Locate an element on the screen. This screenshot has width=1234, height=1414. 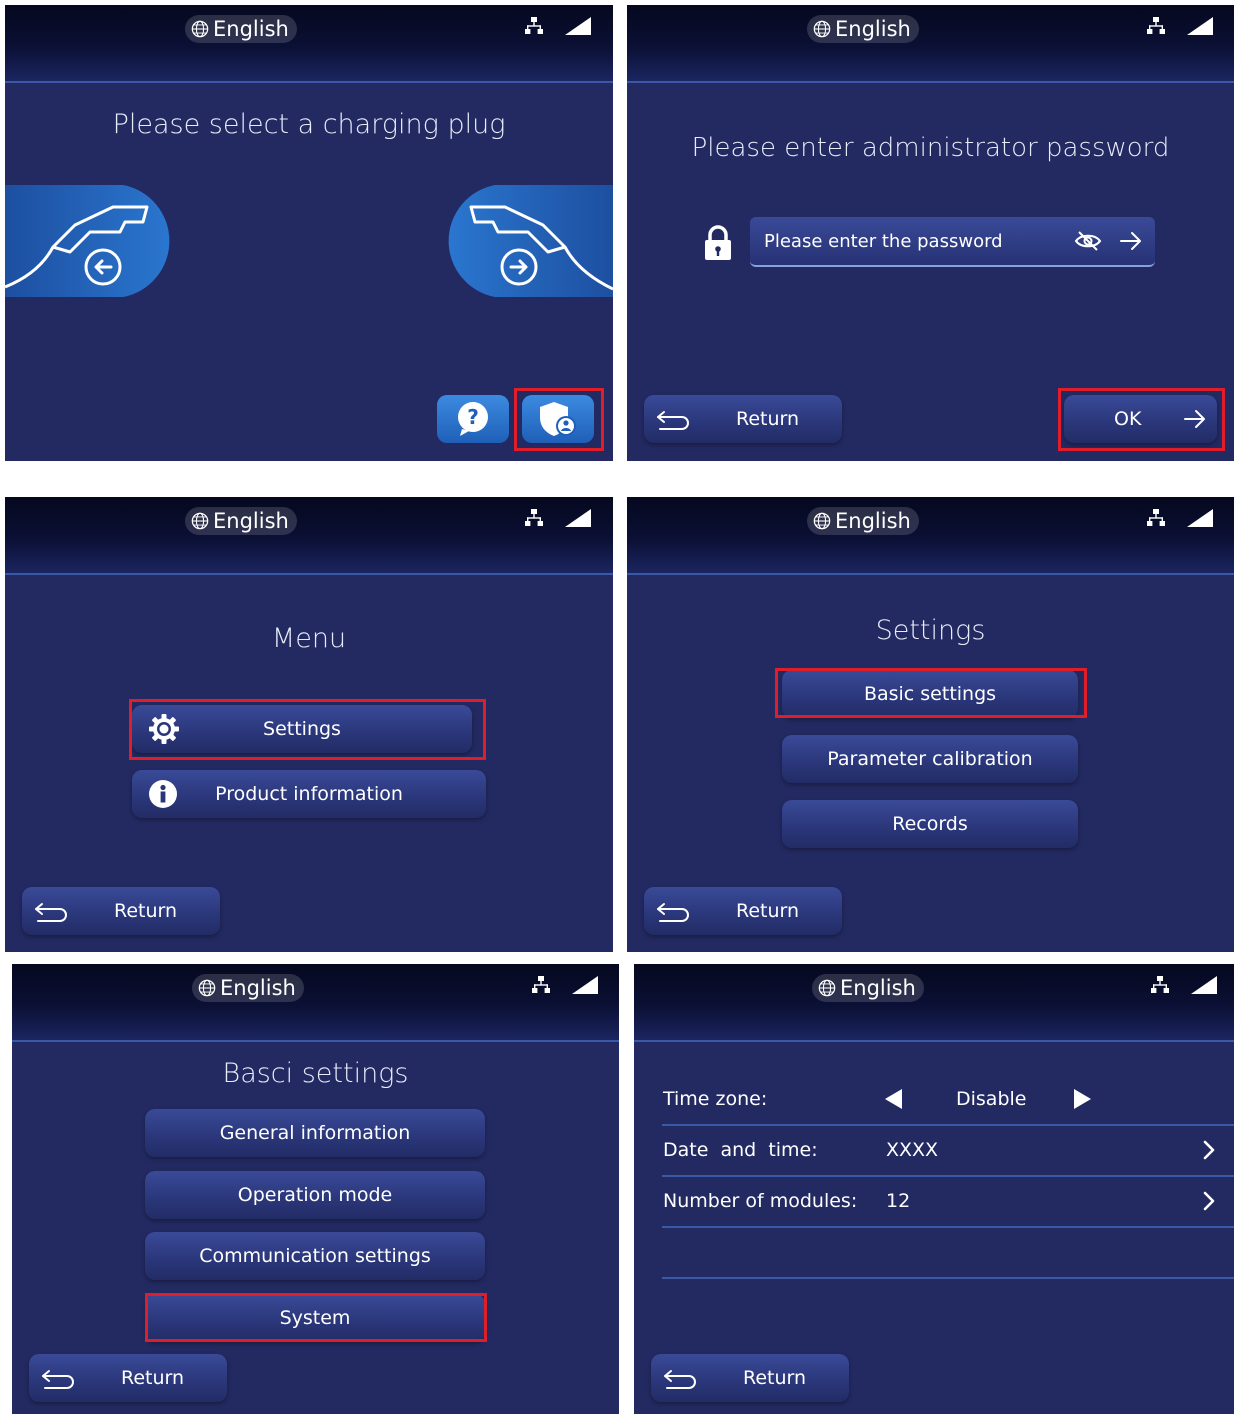
menu-item-label: Product information is located at coordinates (309, 794).